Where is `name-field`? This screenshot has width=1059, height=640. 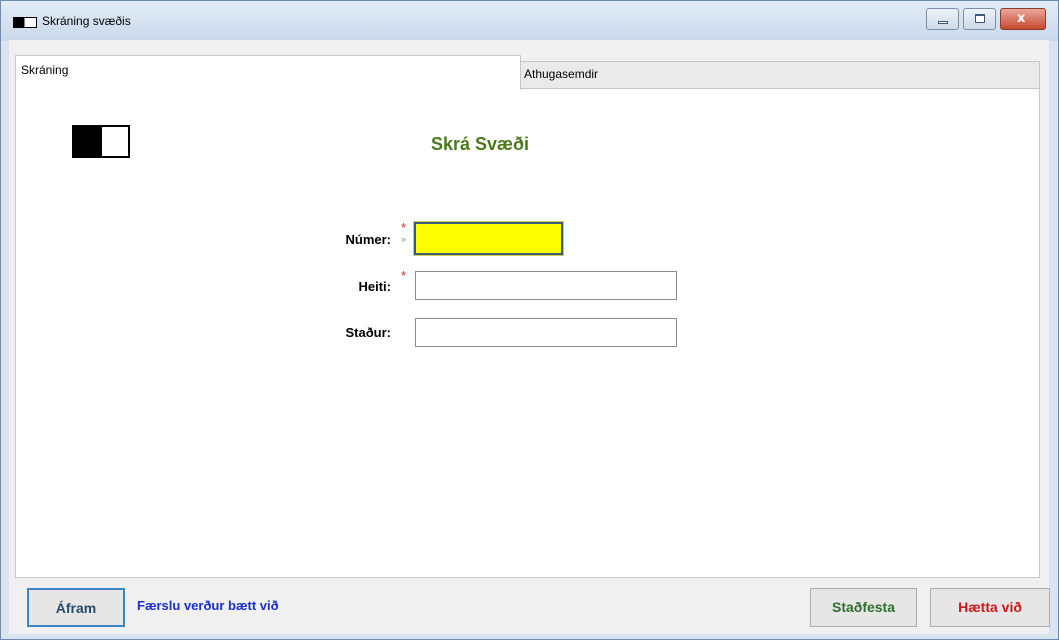
name-field is located at coordinates (546, 285).